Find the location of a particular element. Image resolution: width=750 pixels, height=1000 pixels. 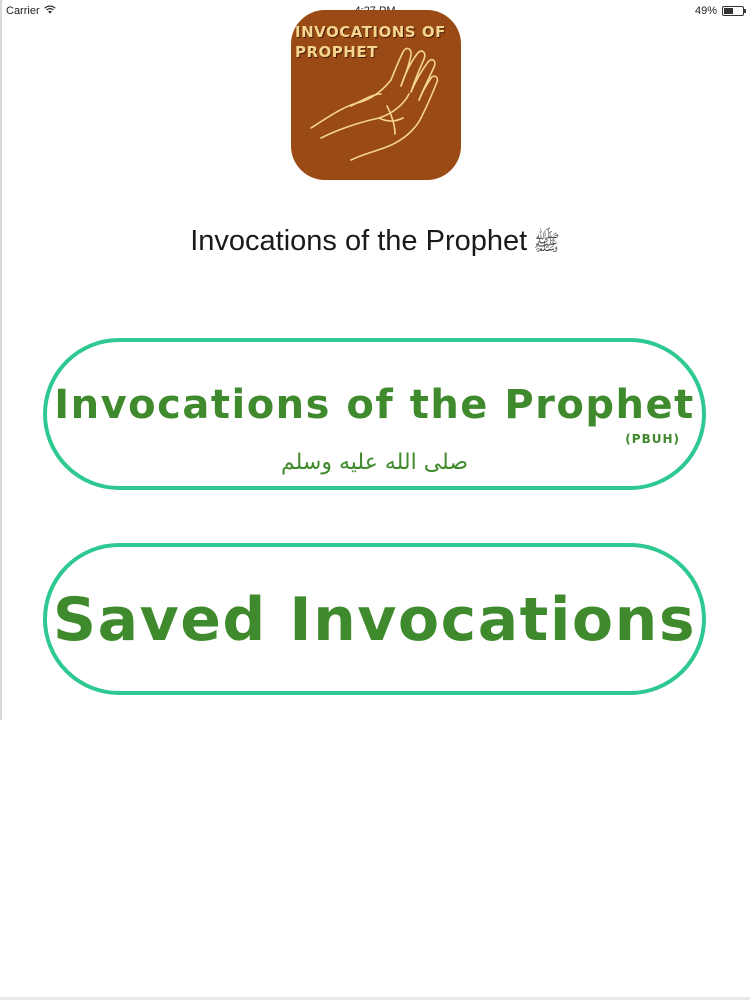

saved-invocations-button-label: Saved Invocations is located at coordinates (374, 620).